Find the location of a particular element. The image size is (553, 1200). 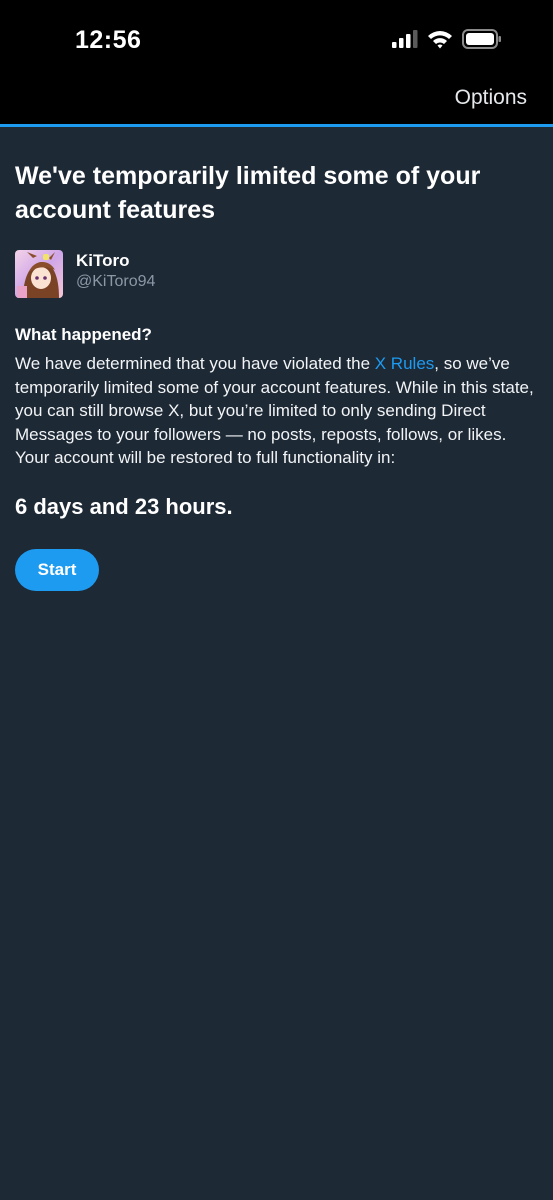

status-time: 12:56 is located at coordinates (108, 40).